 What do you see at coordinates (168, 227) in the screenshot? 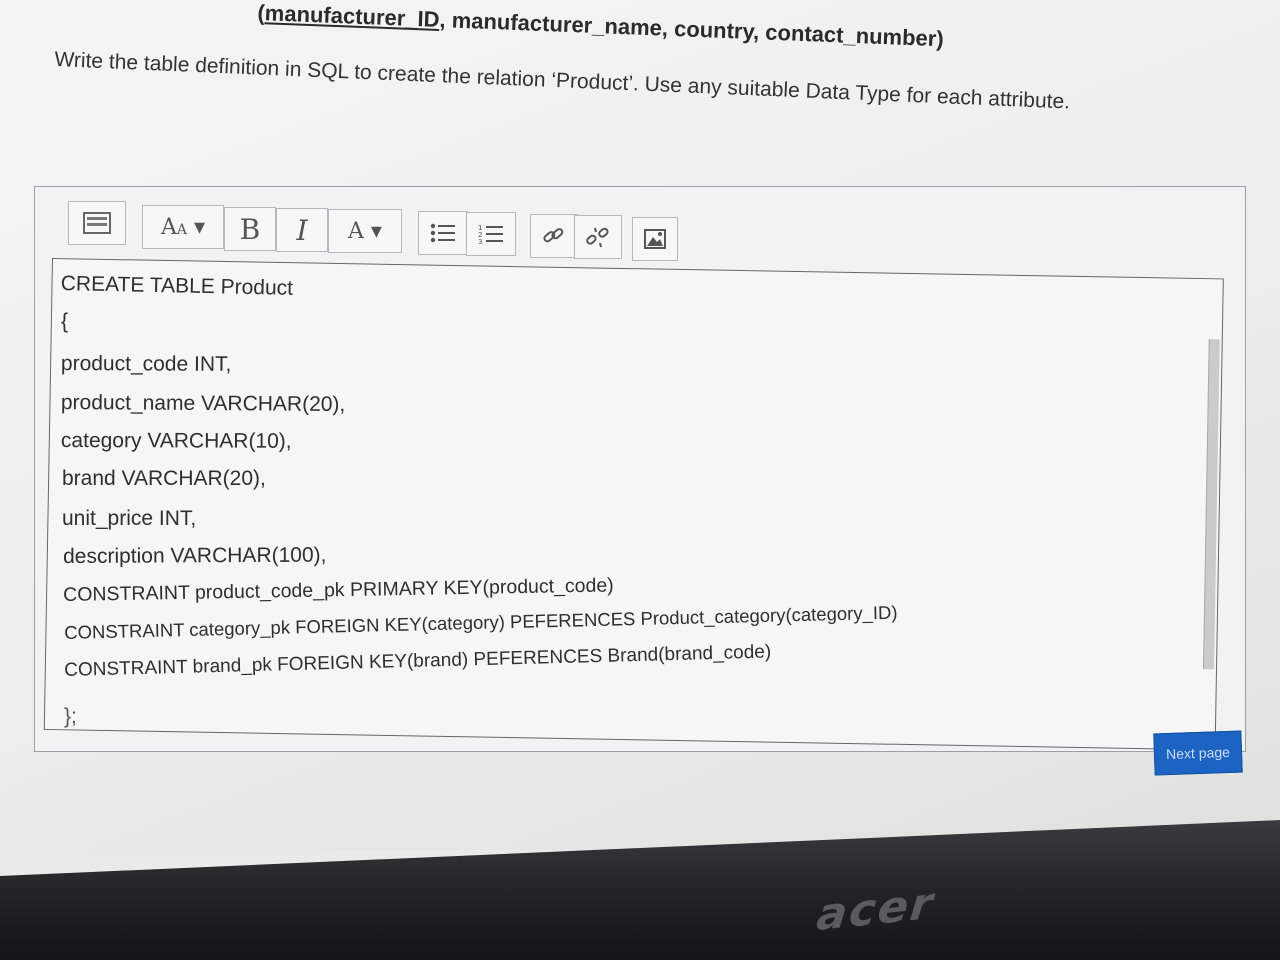
I see `font-size-label: A` at bounding box center [168, 227].